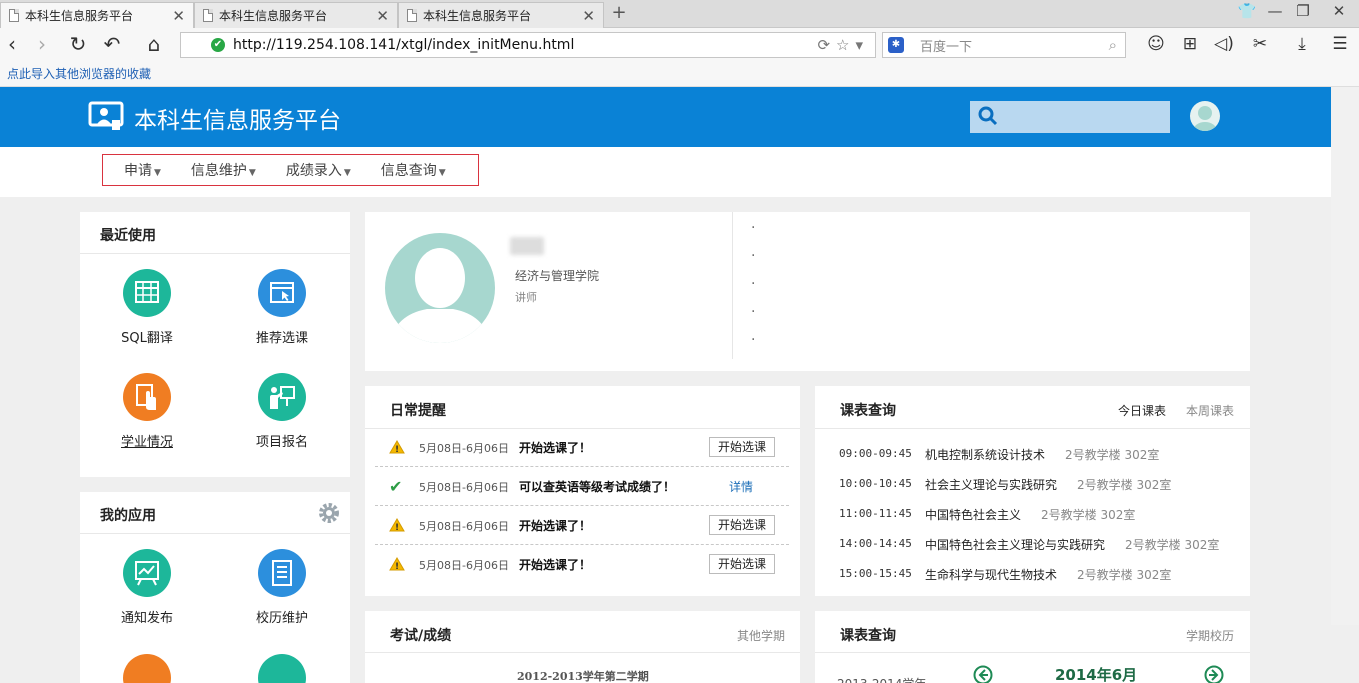 This screenshot has height=683, width=1359. What do you see at coordinates (128, 236) in the screenshot?
I see `recent-title: 最近使用` at bounding box center [128, 236].